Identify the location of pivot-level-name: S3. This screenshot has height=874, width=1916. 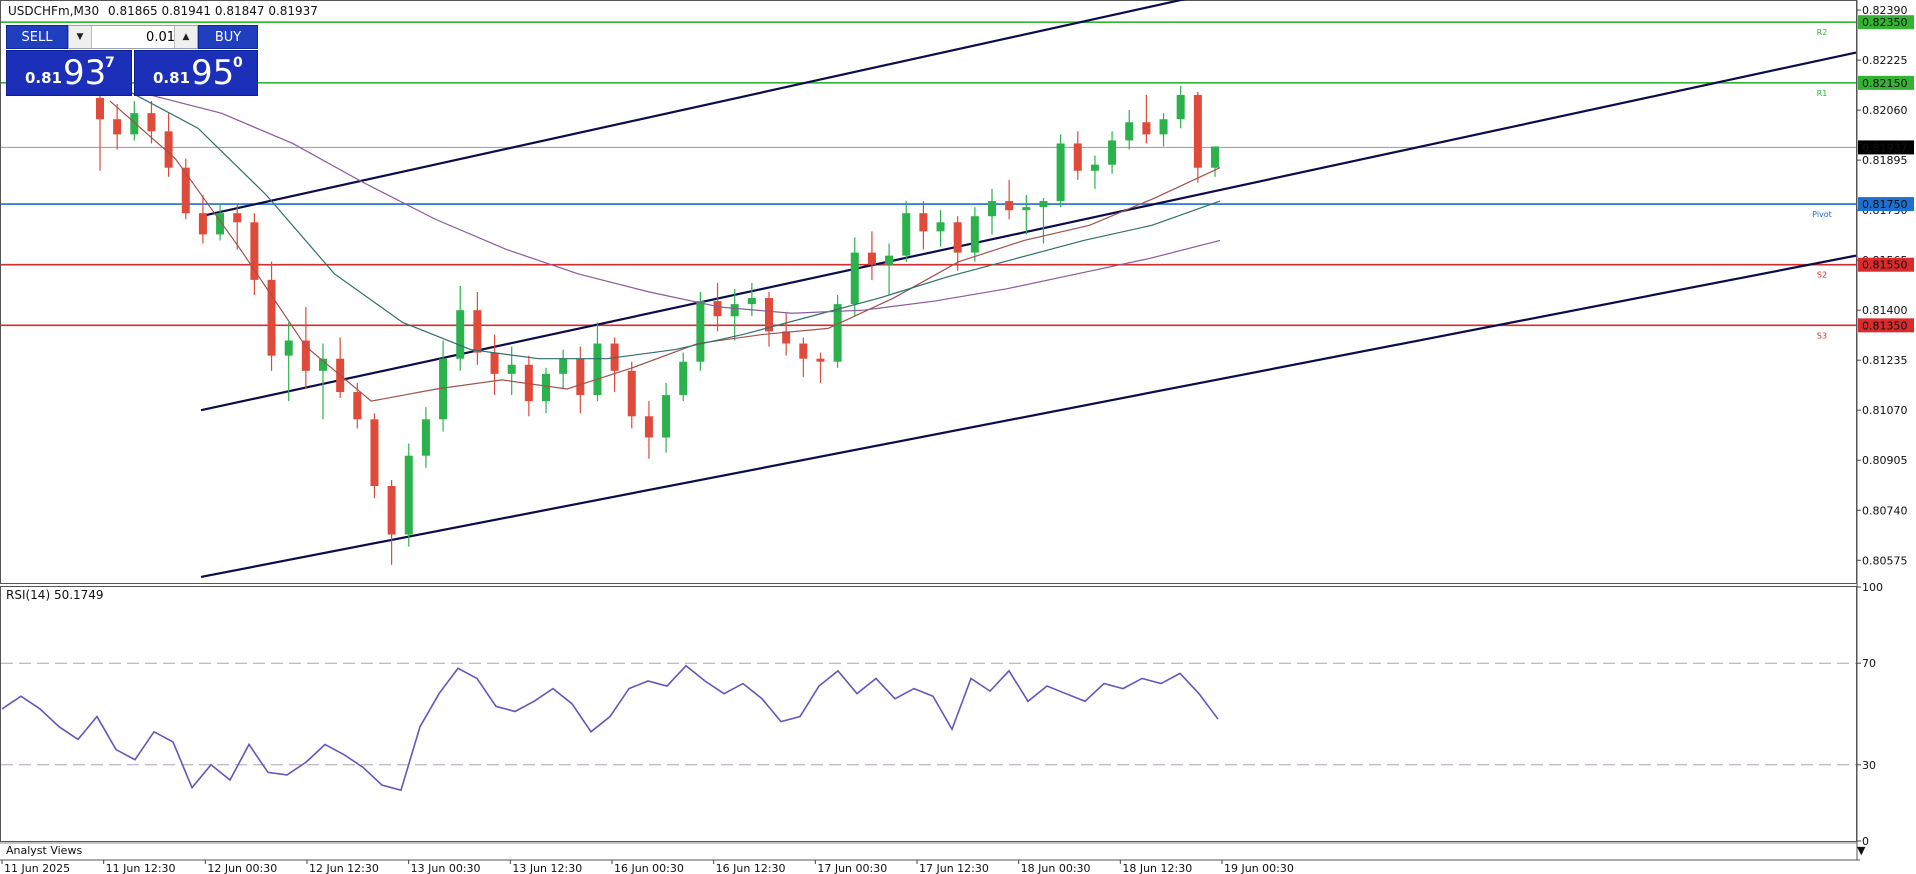
(1822, 335).